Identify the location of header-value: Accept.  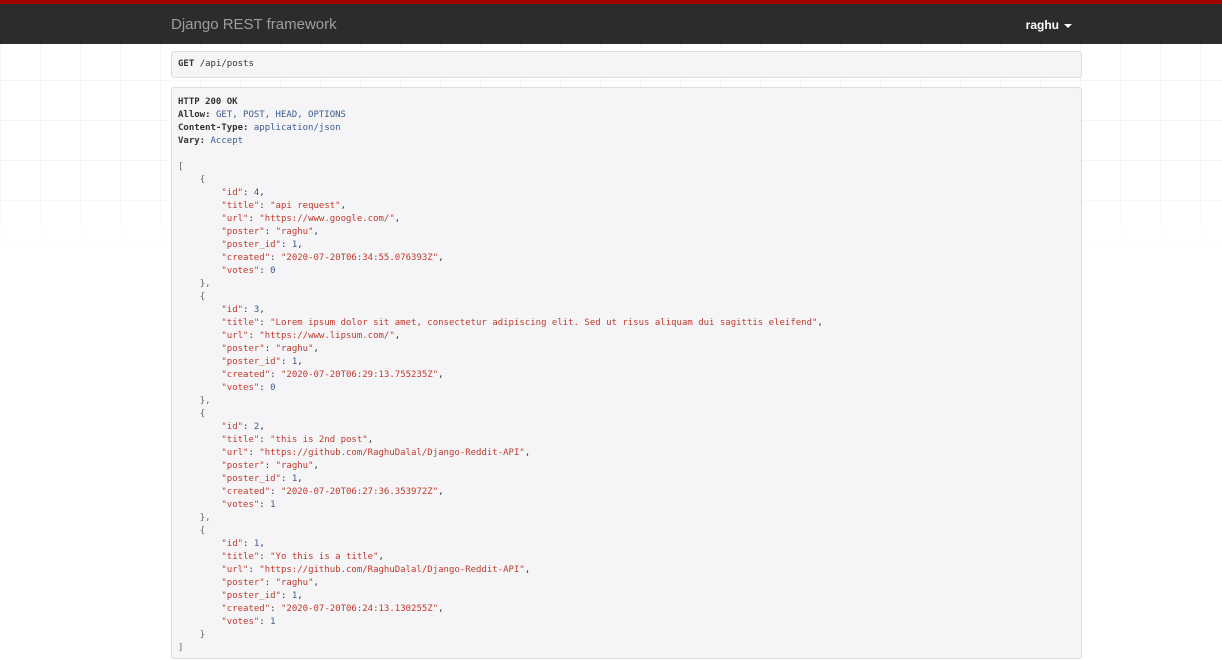
(227, 141).